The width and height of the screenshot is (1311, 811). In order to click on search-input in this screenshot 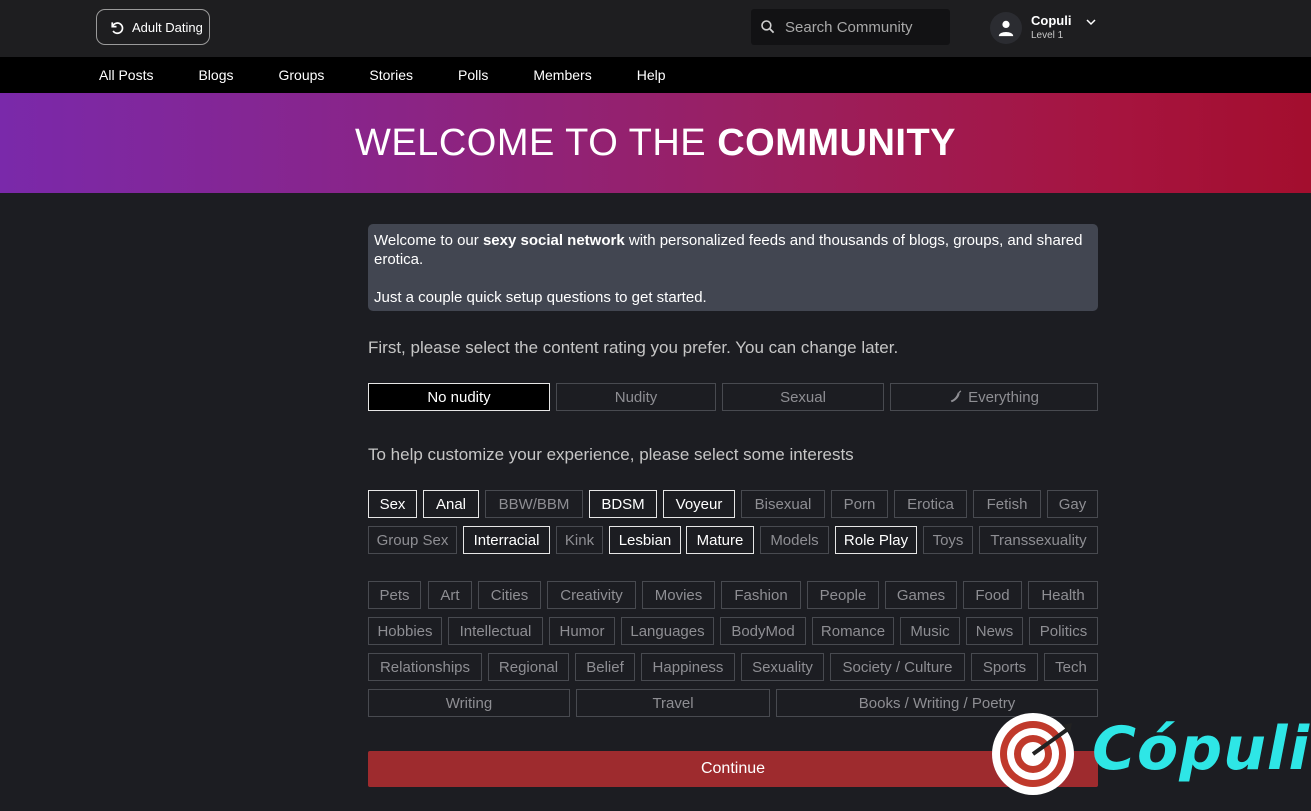, I will do `click(865, 27)`.